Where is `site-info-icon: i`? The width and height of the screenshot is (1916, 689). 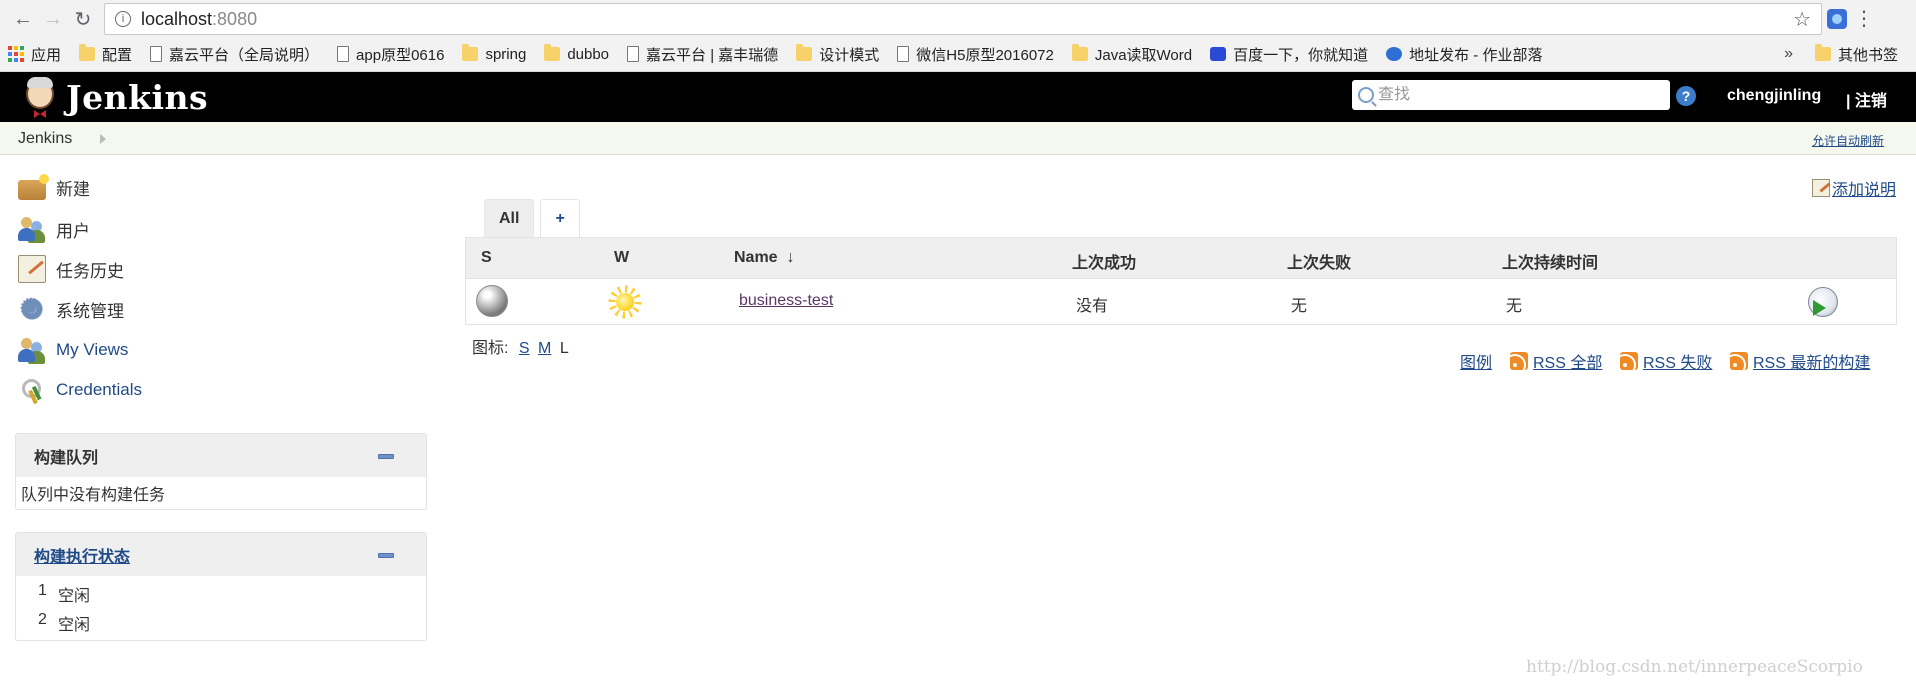 site-info-icon: i is located at coordinates (123, 19).